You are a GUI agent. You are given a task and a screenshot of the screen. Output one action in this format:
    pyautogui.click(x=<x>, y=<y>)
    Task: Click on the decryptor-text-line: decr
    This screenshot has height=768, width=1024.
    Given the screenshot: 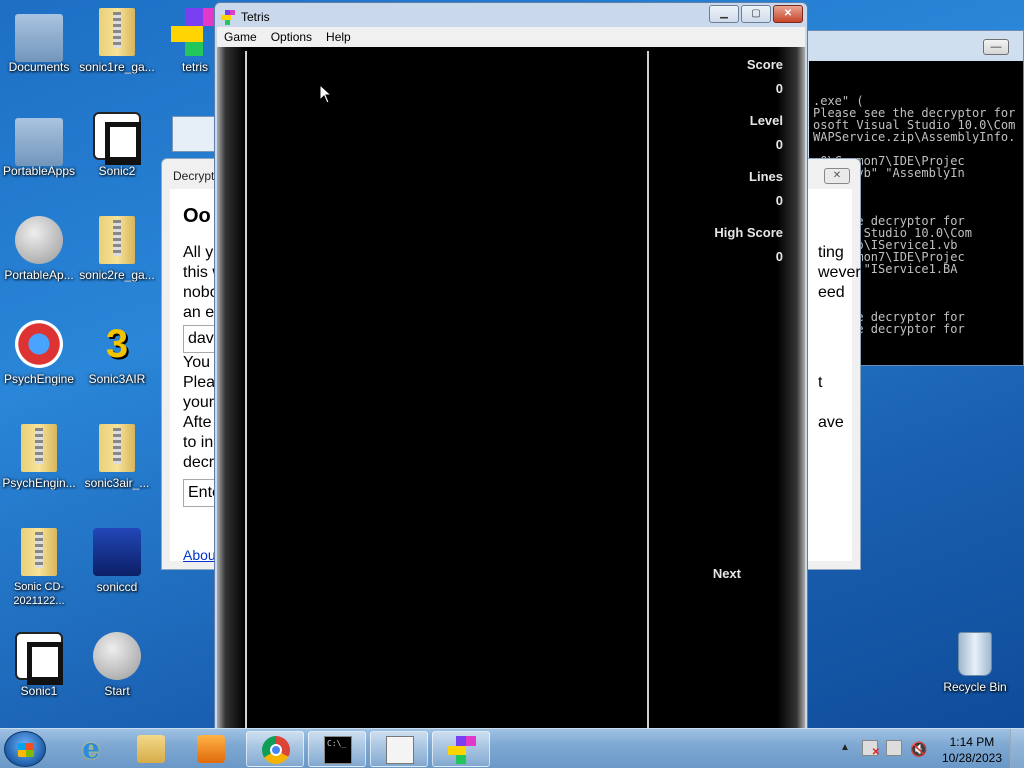 What is the action you would take?
    pyautogui.click(x=199, y=462)
    